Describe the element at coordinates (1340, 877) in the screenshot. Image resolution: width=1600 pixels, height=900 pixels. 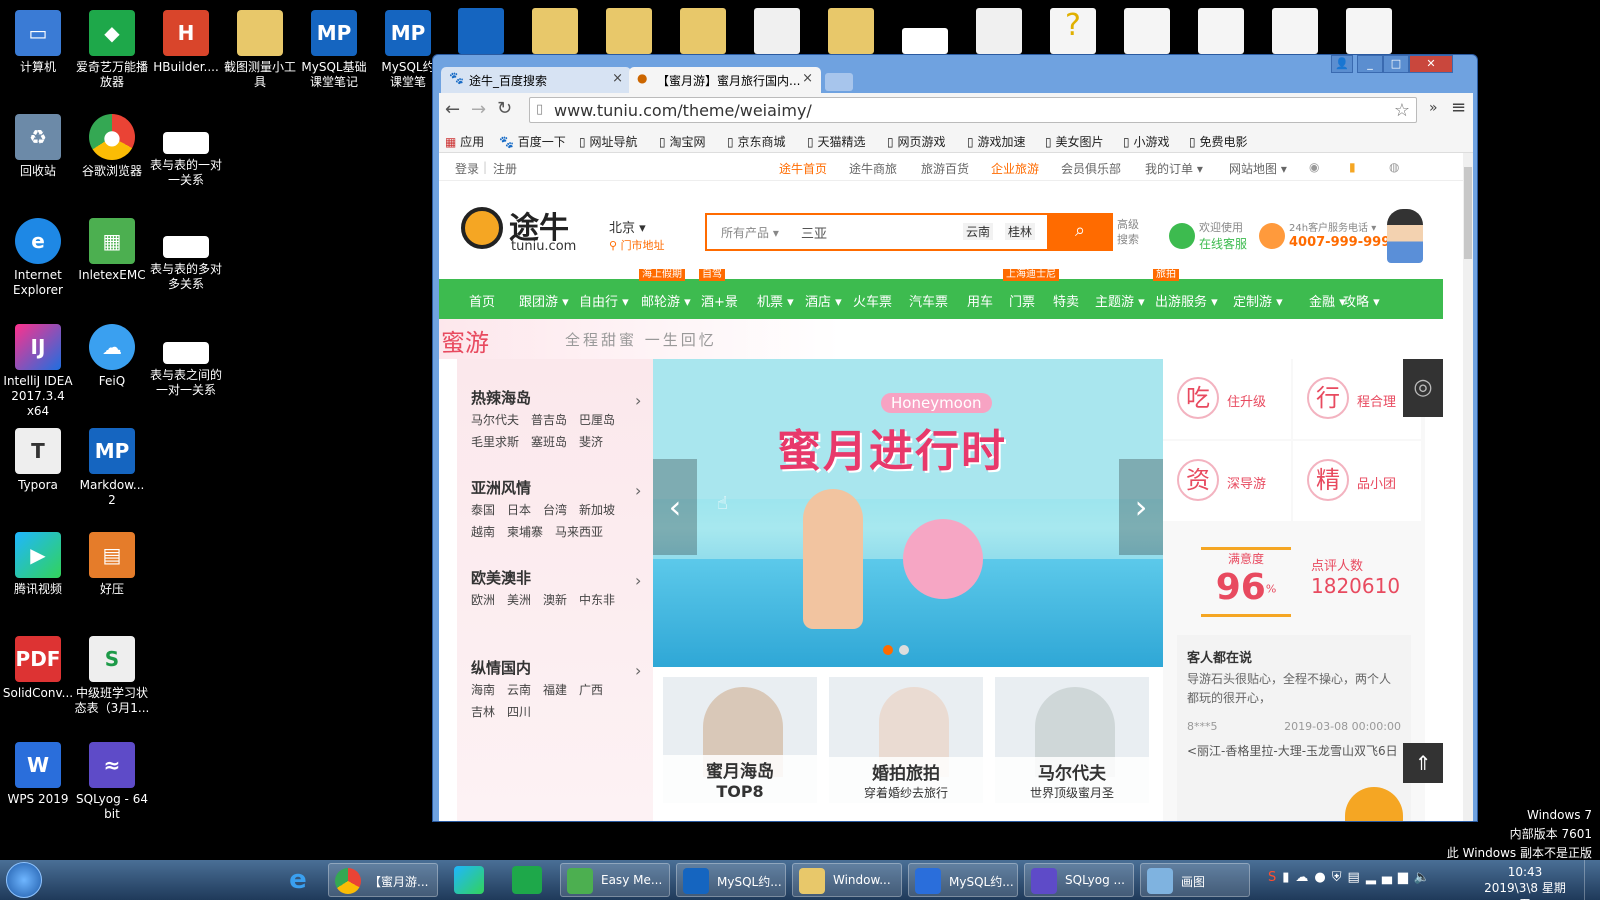
I see `tray-security-icon: ⛨` at that location.